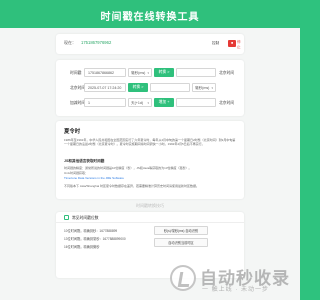  I want to click on add-button: 增加 +, so click(164, 102).